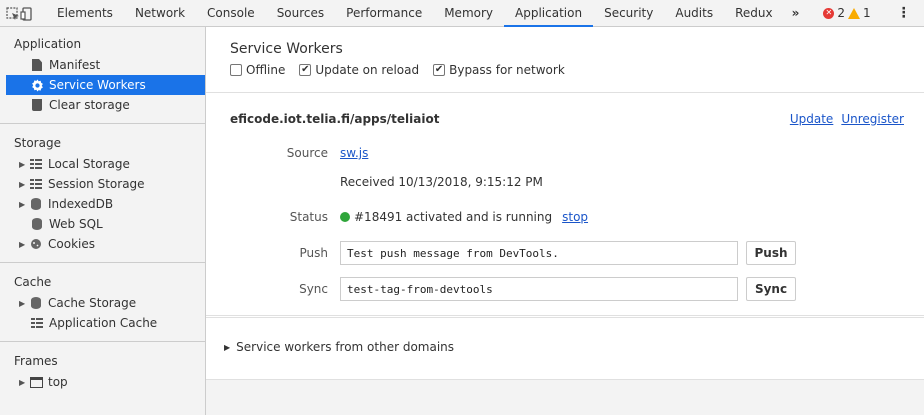  Describe the element at coordinates (854, 13) in the screenshot. I see `warning-icon` at that location.